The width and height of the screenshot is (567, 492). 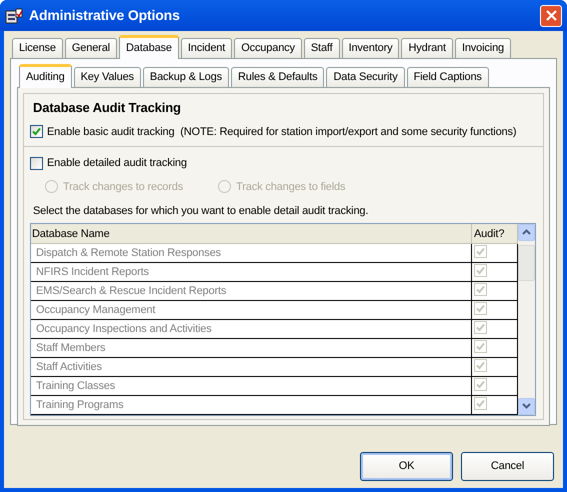 I want to click on tab: Invoicing, so click(x=483, y=48).